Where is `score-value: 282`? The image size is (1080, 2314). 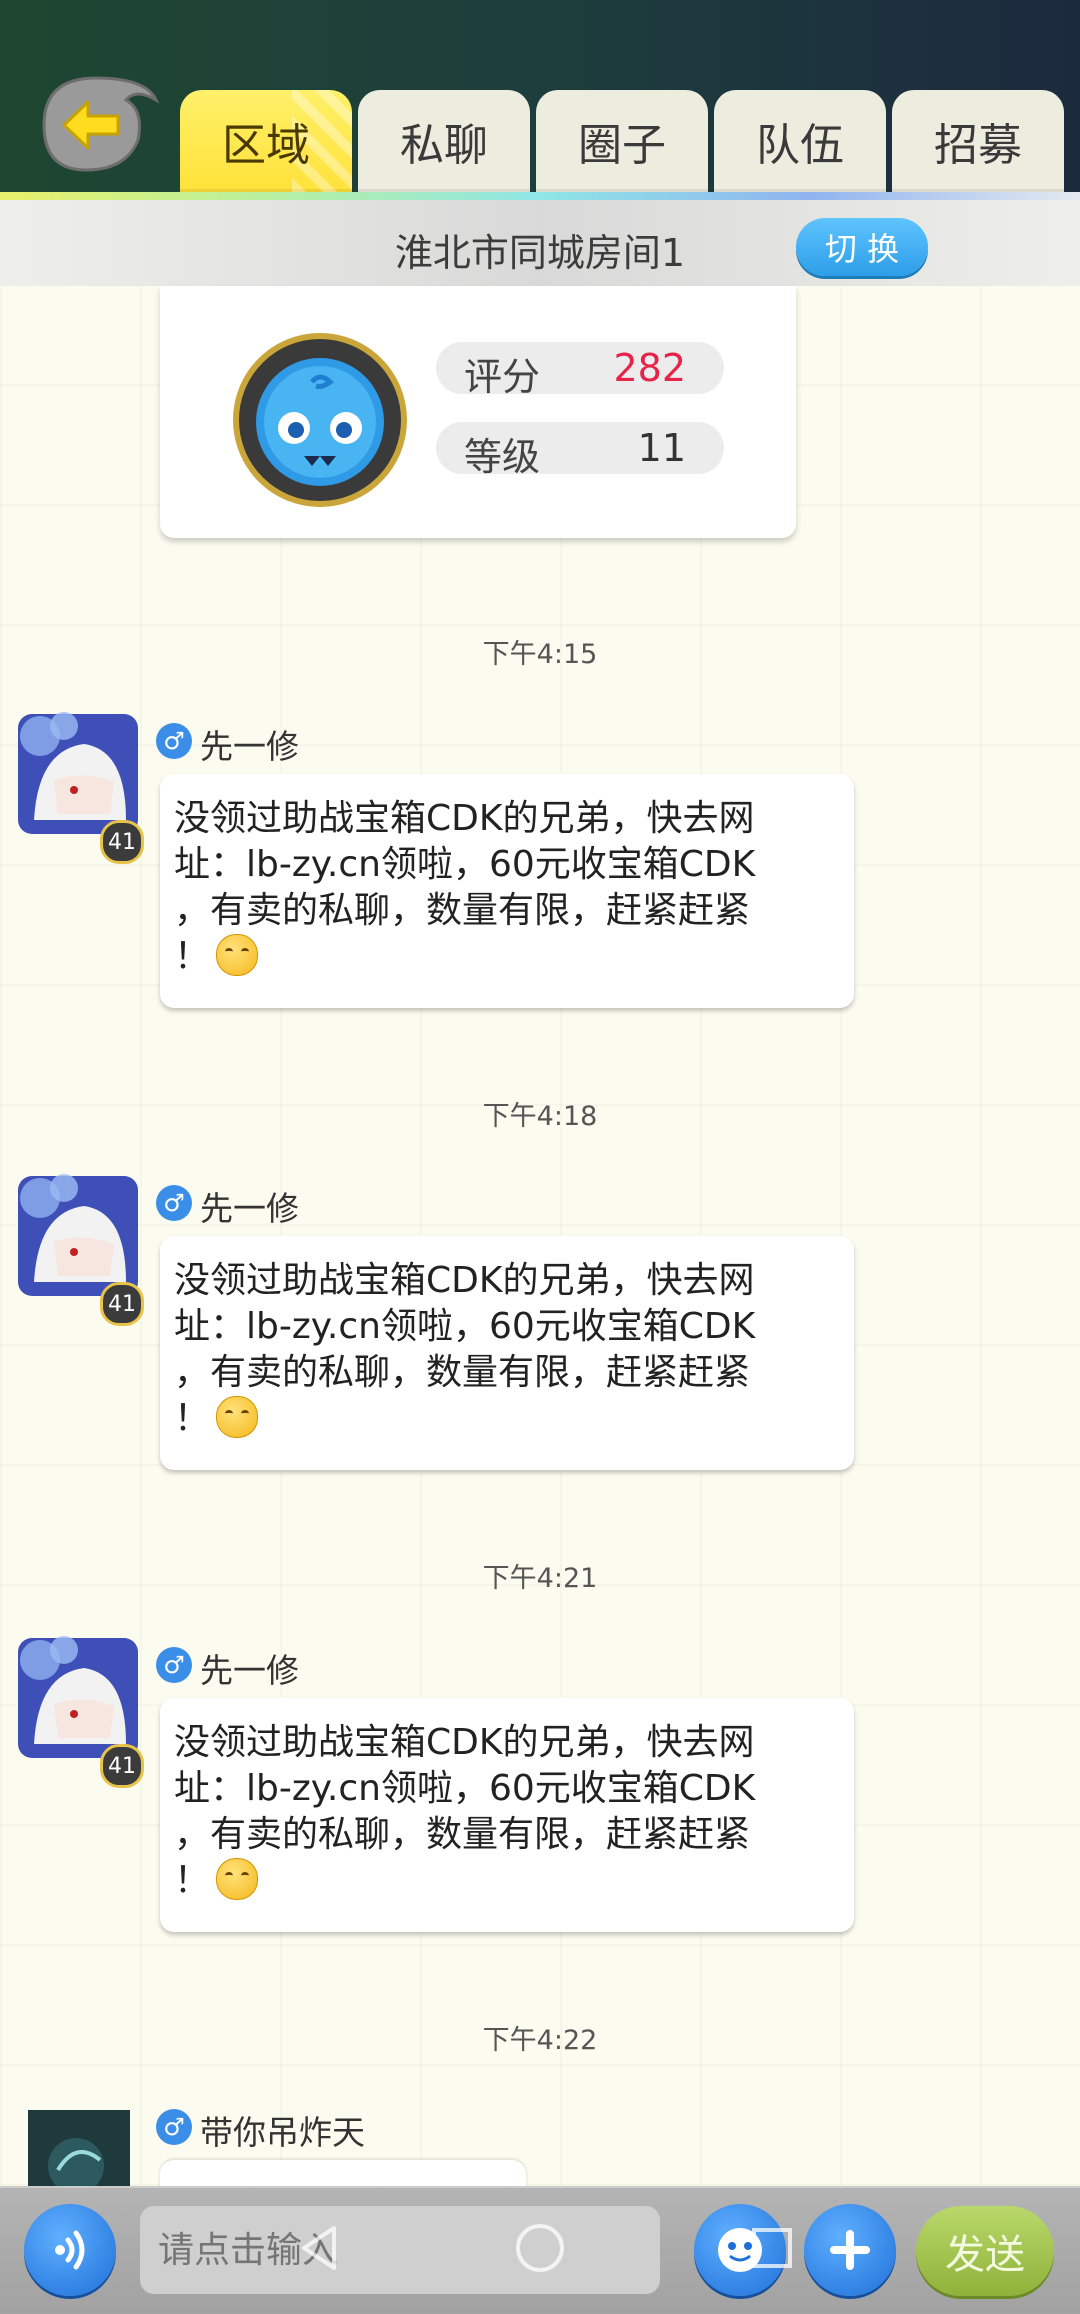 score-value: 282 is located at coordinates (649, 368).